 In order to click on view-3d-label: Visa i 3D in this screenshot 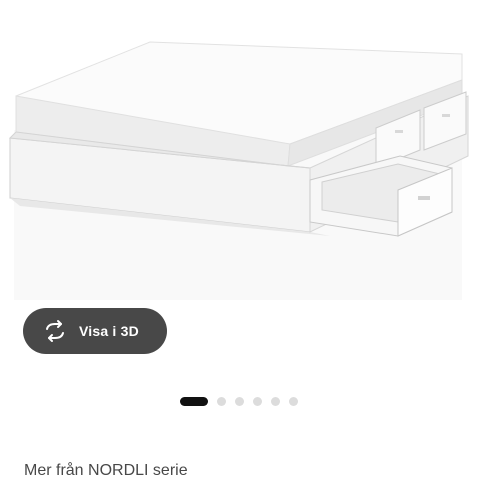, I will do `click(109, 331)`.